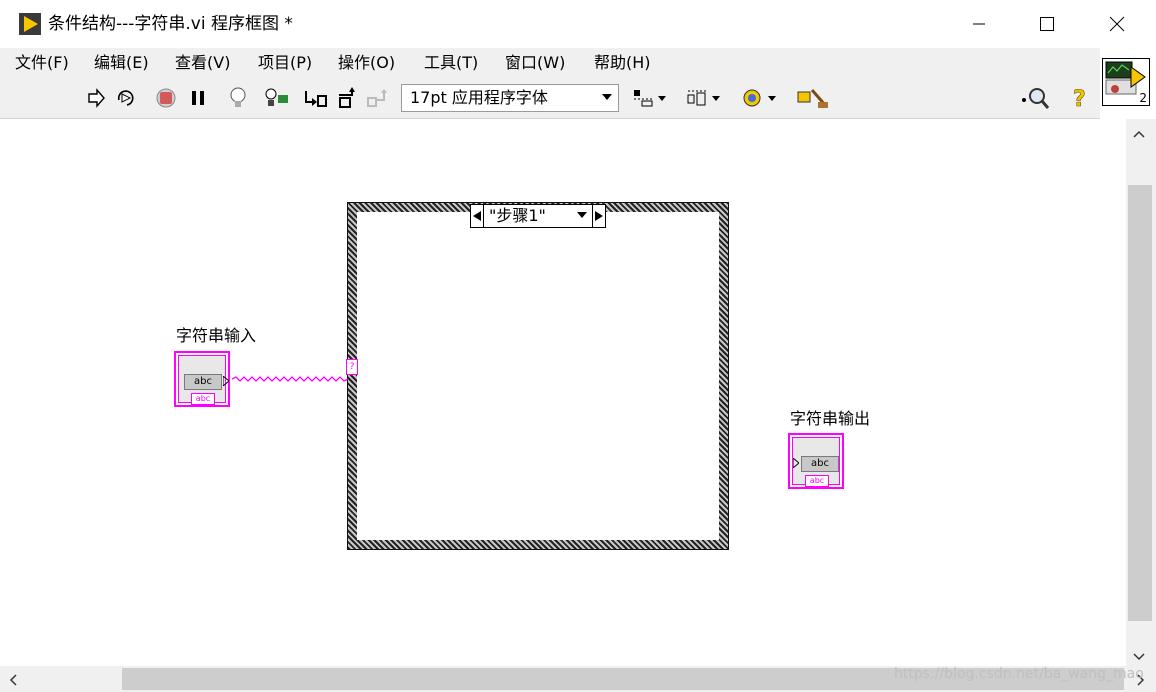 This screenshot has width=1156, height=692. I want to click on step-over-icon, so click(347, 97).